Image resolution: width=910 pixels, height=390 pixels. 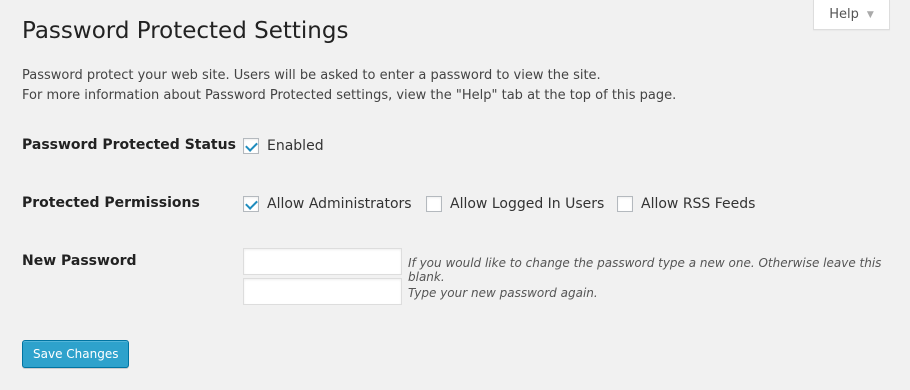 I want to click on allow-administrators-checkbox, so click(x=251, y=204).